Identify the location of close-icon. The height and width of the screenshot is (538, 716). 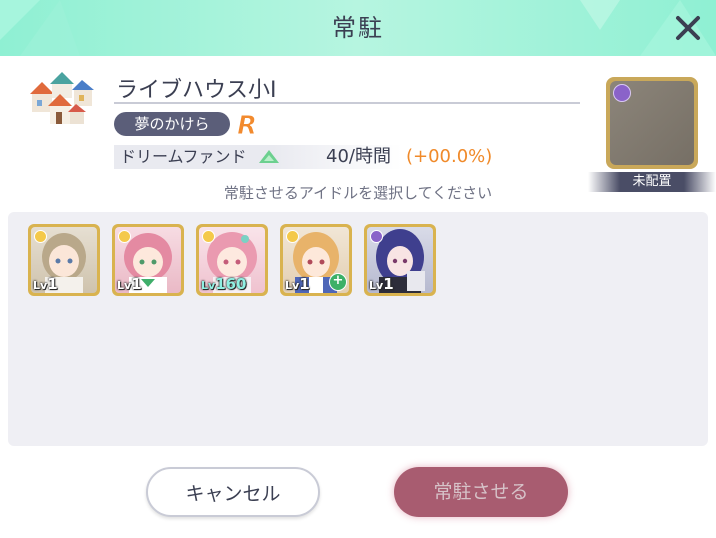
(688, 28).